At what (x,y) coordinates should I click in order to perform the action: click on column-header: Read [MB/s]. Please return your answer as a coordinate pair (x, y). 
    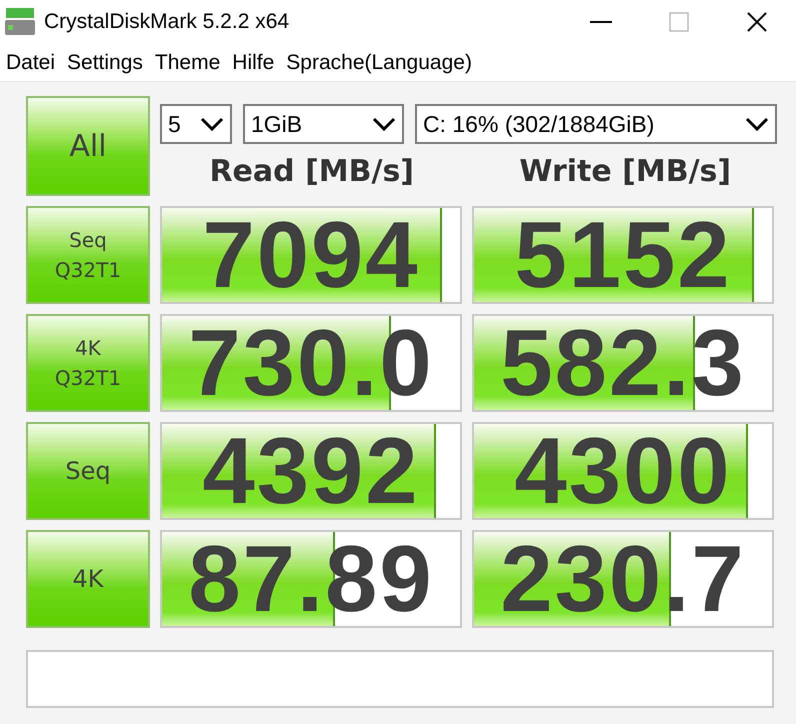
    Looking at the image, I should click on (312, 171).